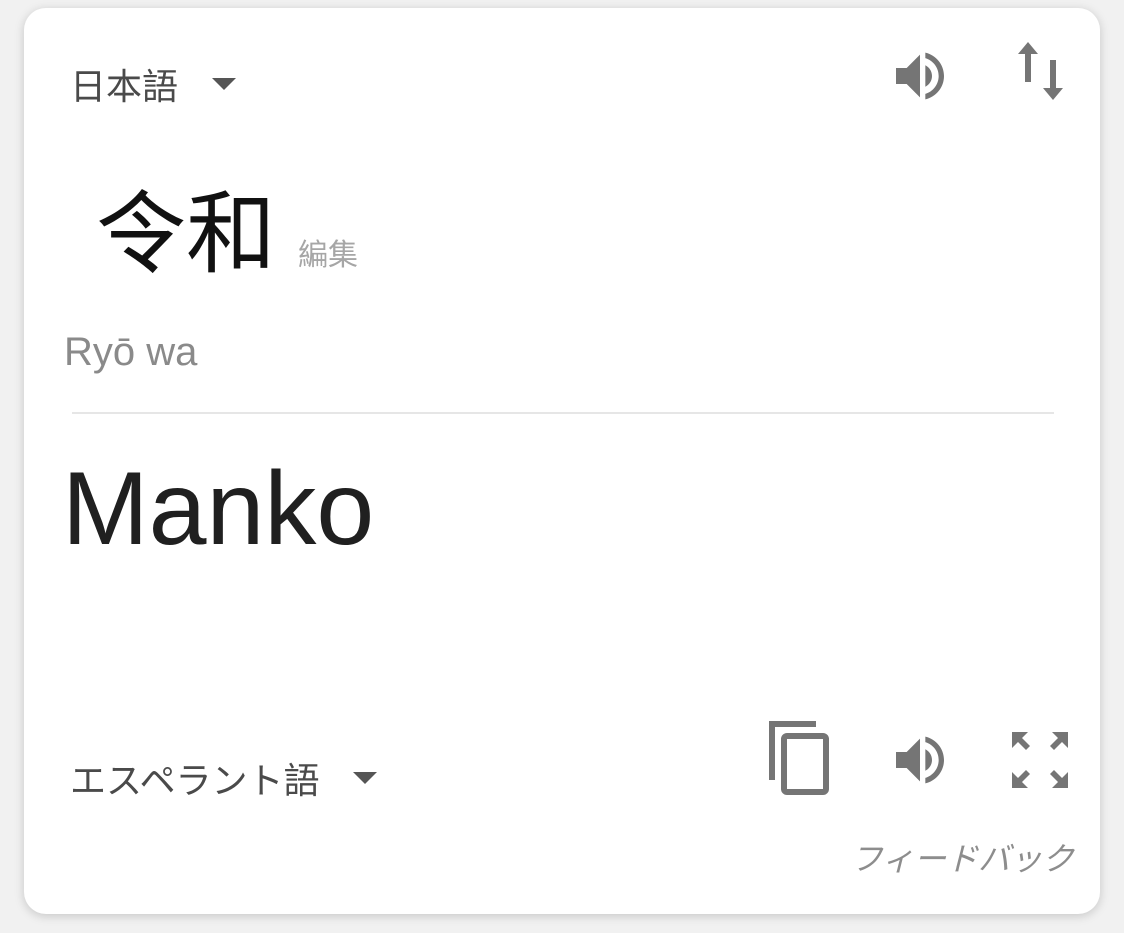  What do you see at coordinates (131, 352) in the screenshot?
I see `source-romanization: Ryō wa` at bounding box center [131, 352].